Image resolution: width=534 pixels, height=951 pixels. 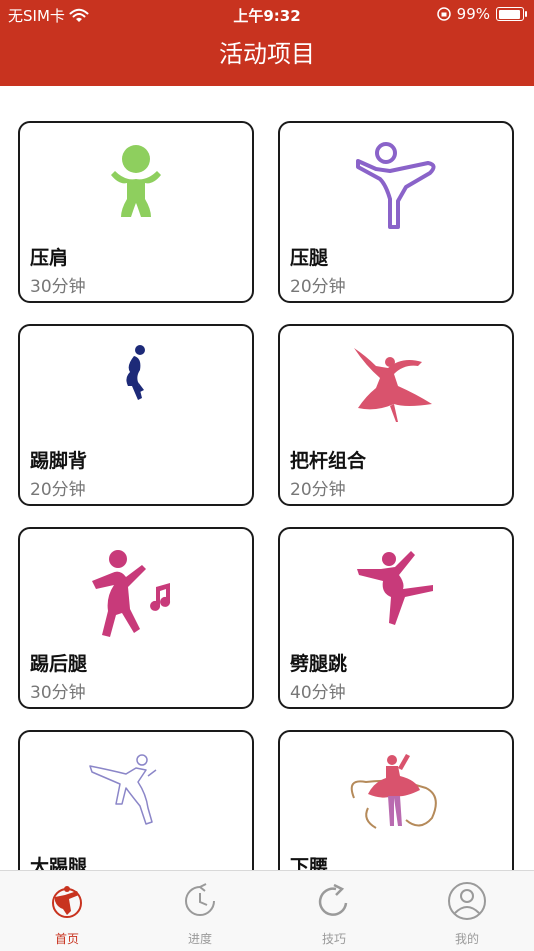 What do you see at coordinates (200, 899) in the screenshot?
I see `progress-clock-icon` at bounding box center [200, 899].